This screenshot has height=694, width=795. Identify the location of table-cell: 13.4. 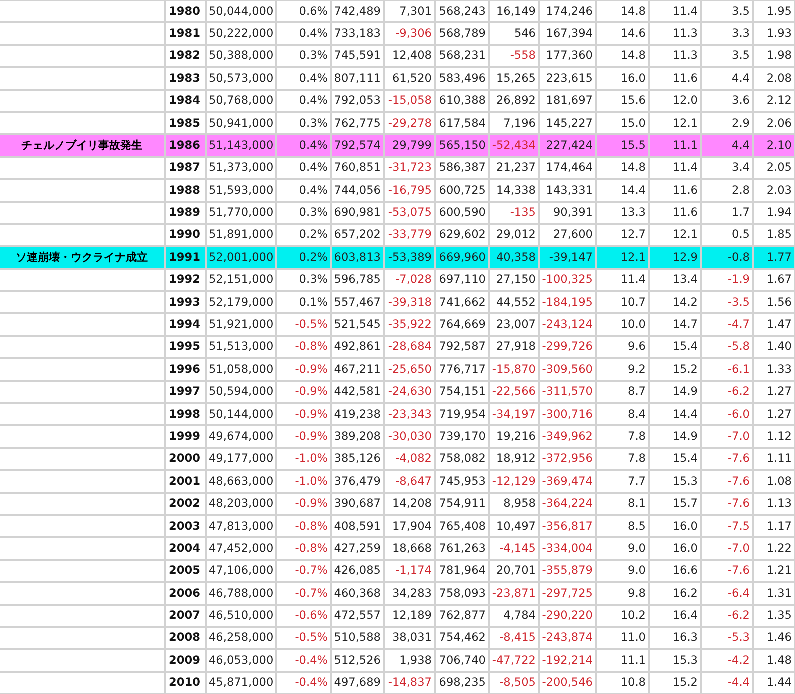
(675, 280).